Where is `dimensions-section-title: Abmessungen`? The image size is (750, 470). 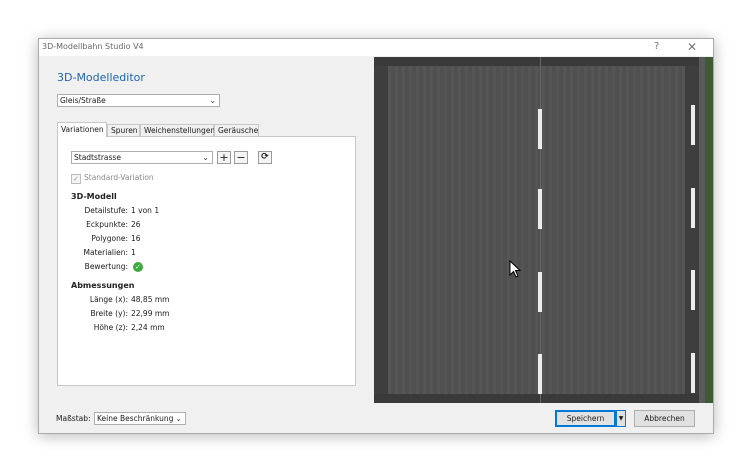 dimensions-section-title: Abmessungen is located at coordinates (103, 285).